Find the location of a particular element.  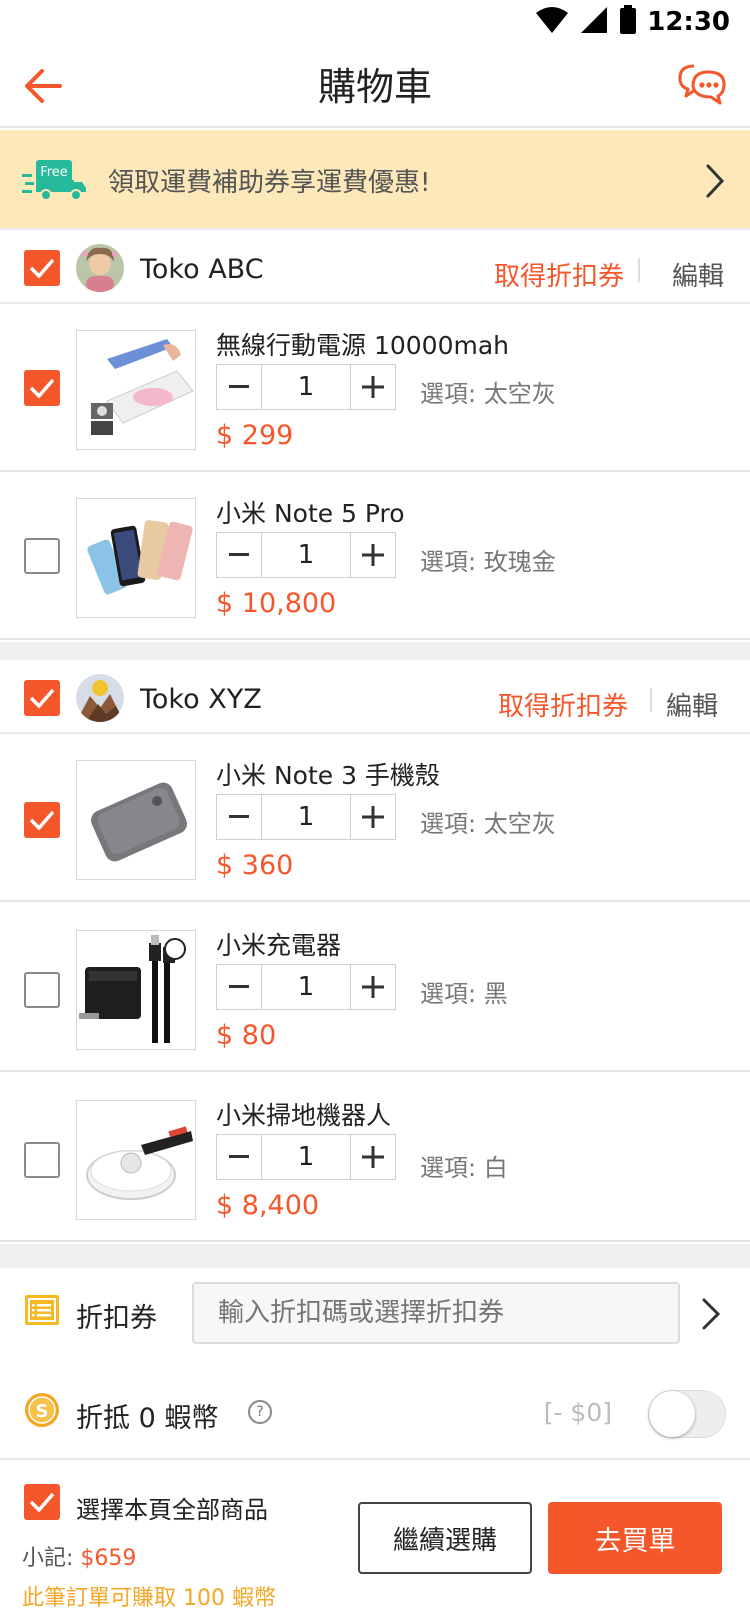

shop-name: Toko XYZ is located at coordinates (201, 699).